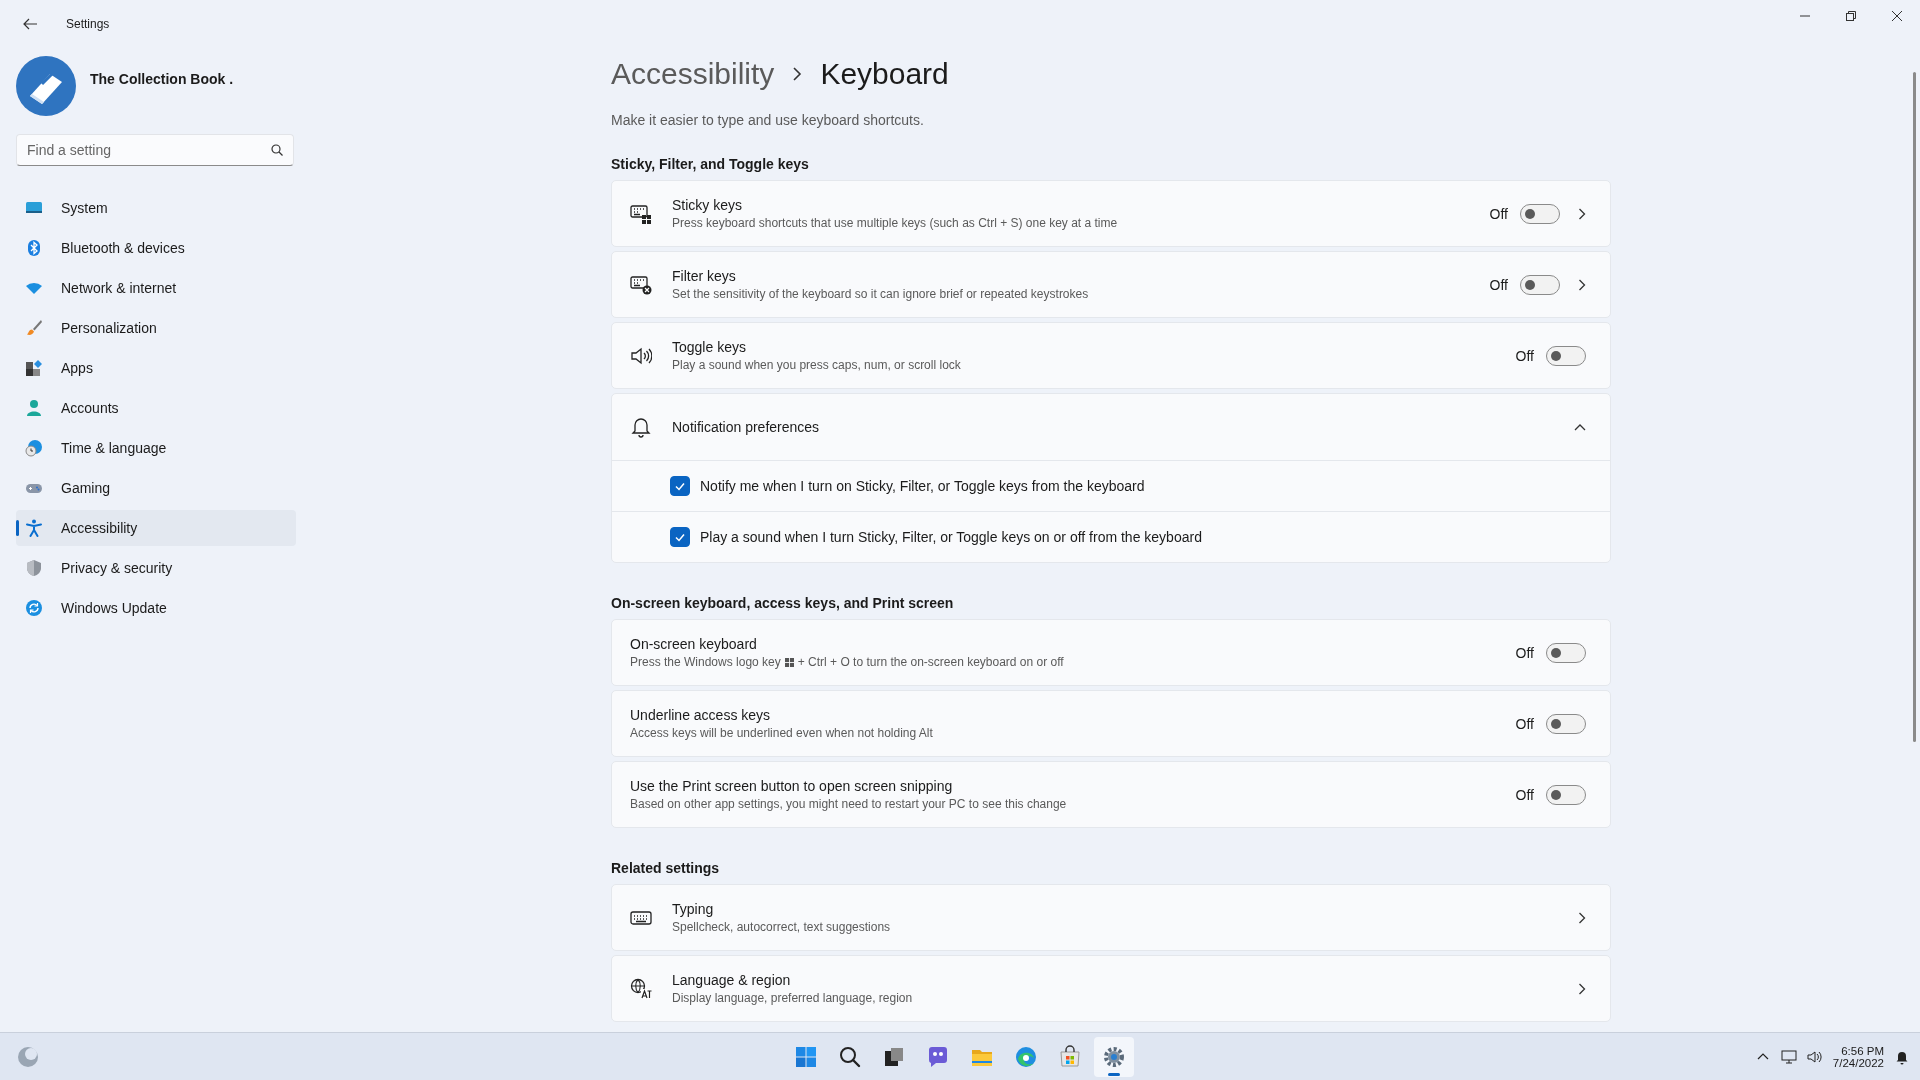 The width and height of the screenshot is (1920, 1080). What do you see at coordinates (156, 408) in the screenshot?
I see `sidebar-item: Accounts` at bounding box center [156, 408].